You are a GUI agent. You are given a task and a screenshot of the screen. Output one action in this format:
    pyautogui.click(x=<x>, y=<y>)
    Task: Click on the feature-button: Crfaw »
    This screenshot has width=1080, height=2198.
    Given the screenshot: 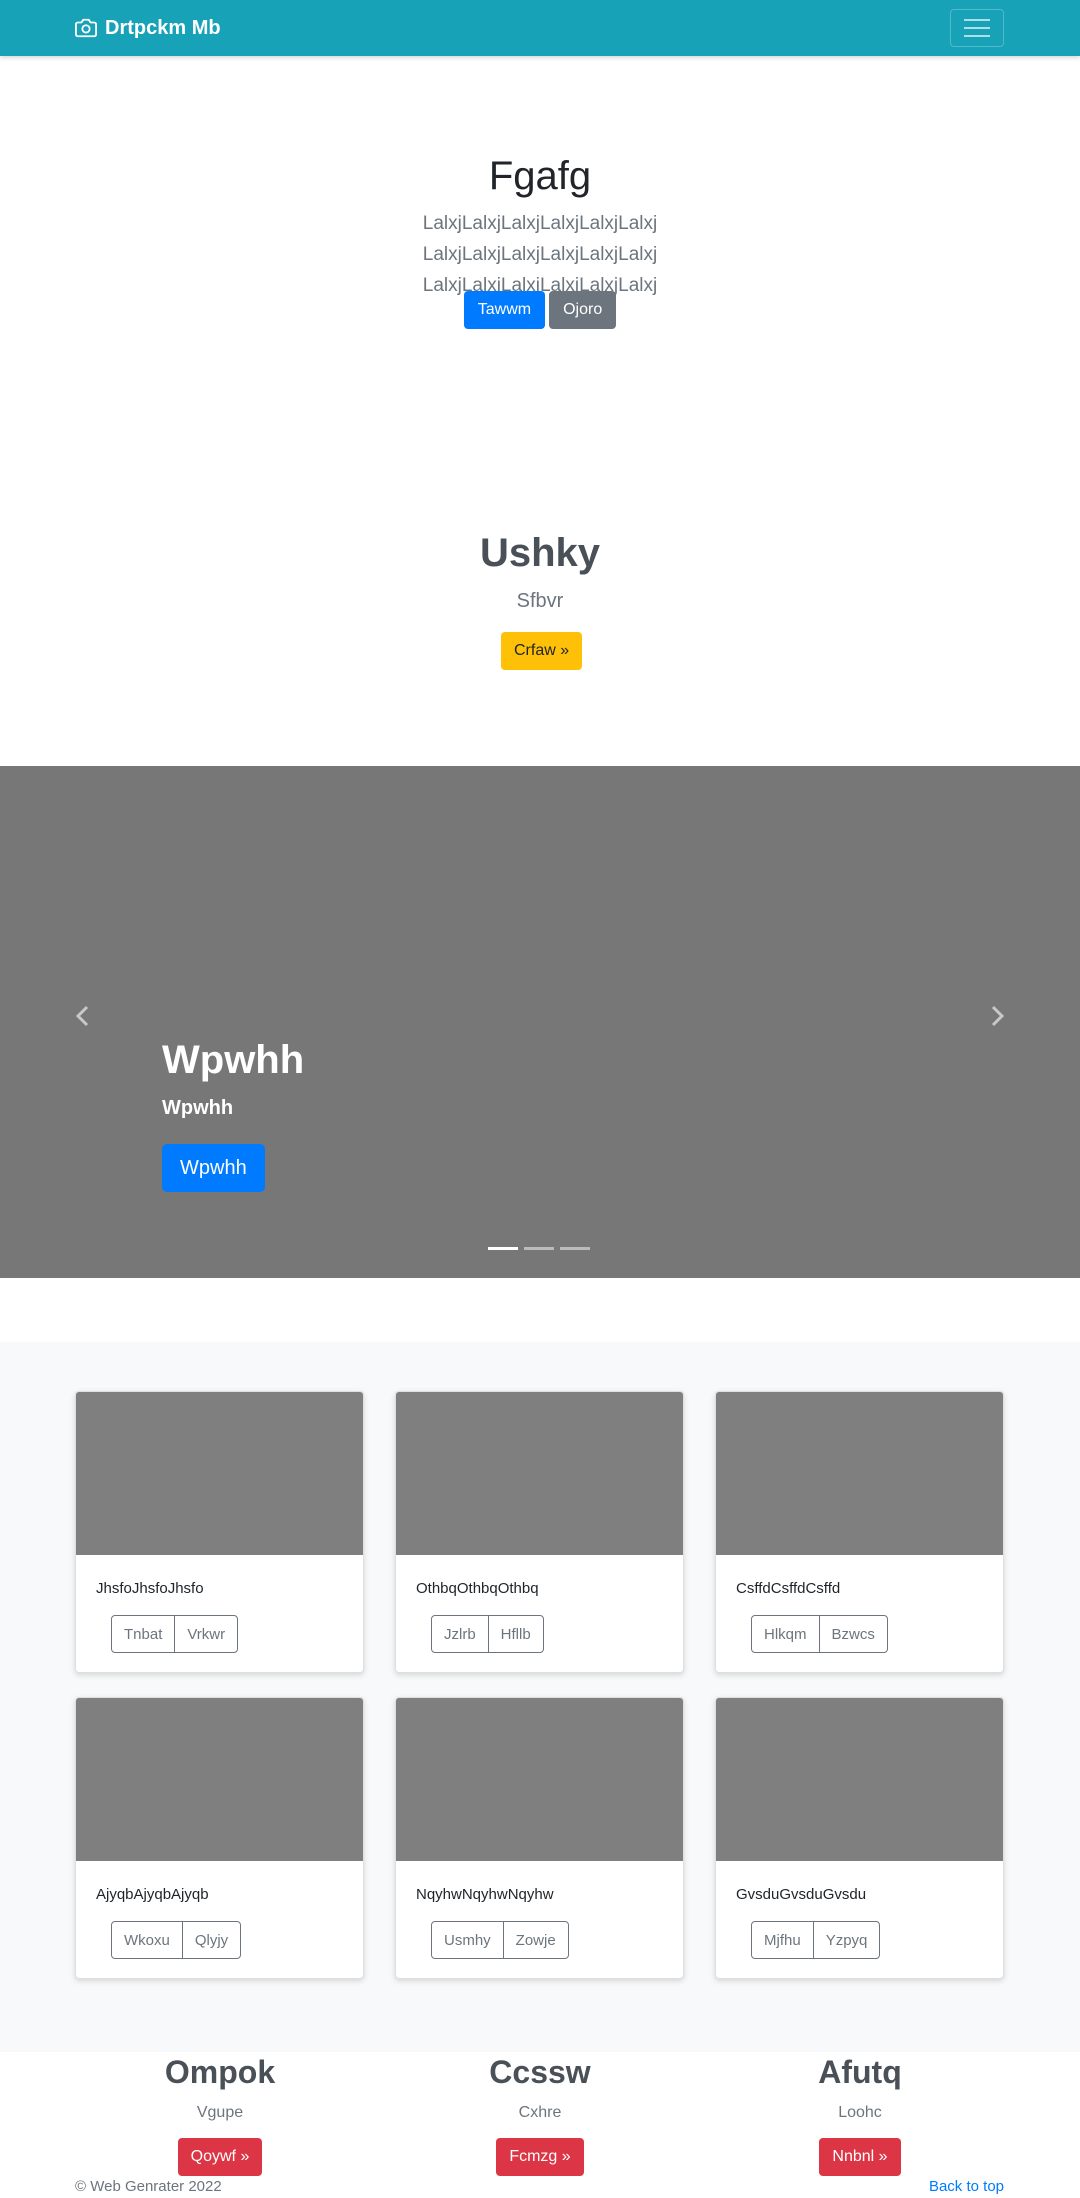 What is the action you would take?
    pyautogui.click(x=542, y=651)
    